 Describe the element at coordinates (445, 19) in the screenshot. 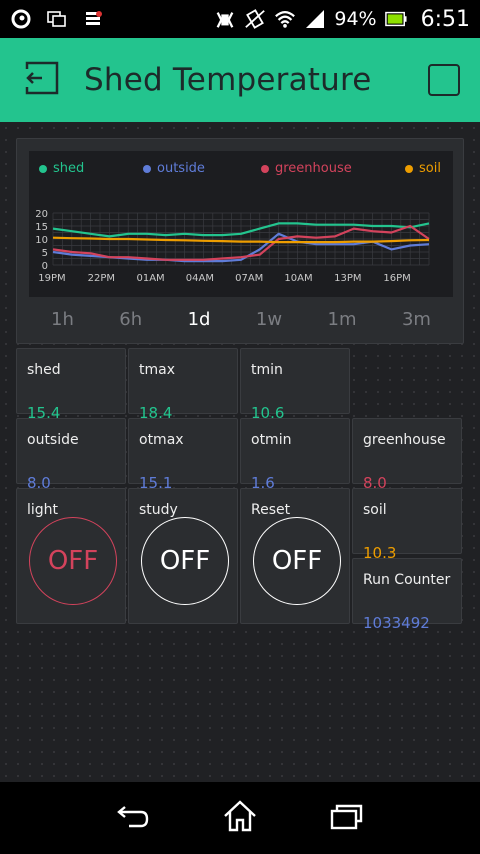

I see `clock: 6:51` at that location.